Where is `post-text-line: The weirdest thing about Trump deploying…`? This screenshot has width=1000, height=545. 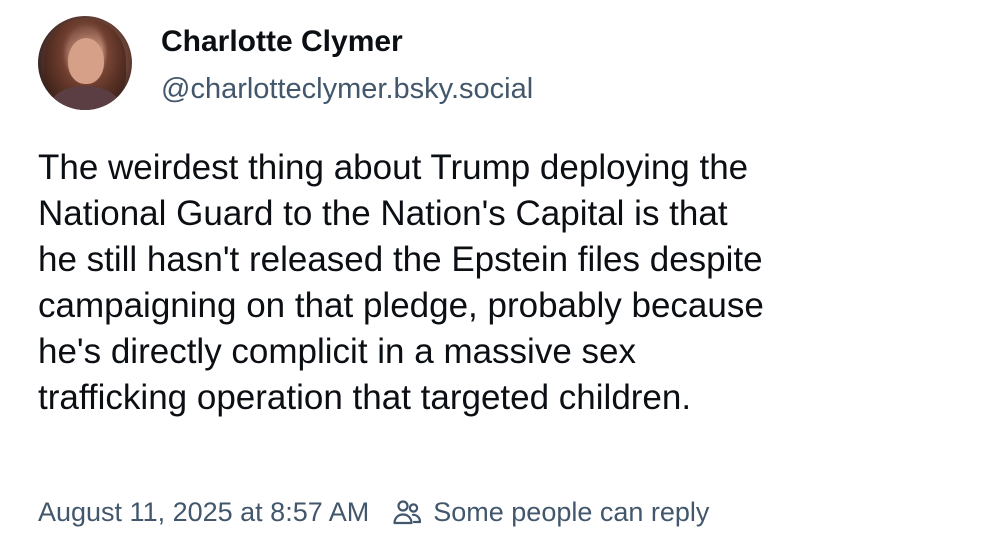
post-text-line: The weirdest thing about Trump deploying… is located at coordinates (393, 167).